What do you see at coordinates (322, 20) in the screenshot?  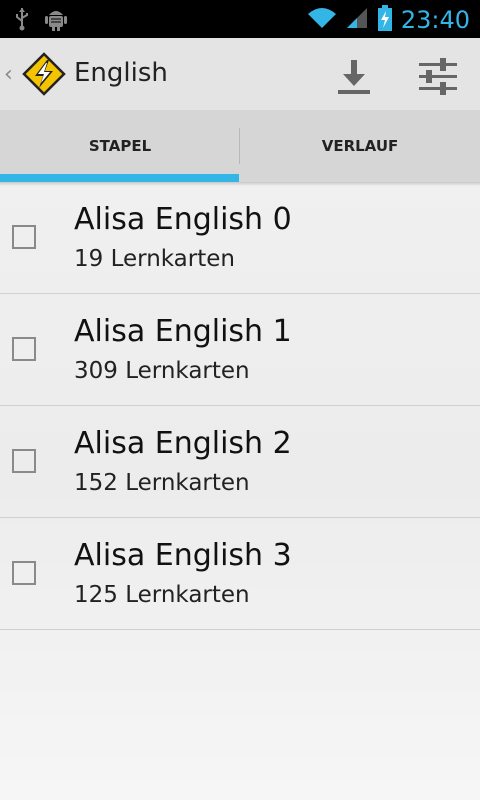 I see `wifi-icon` at bounding box center [322, 20].